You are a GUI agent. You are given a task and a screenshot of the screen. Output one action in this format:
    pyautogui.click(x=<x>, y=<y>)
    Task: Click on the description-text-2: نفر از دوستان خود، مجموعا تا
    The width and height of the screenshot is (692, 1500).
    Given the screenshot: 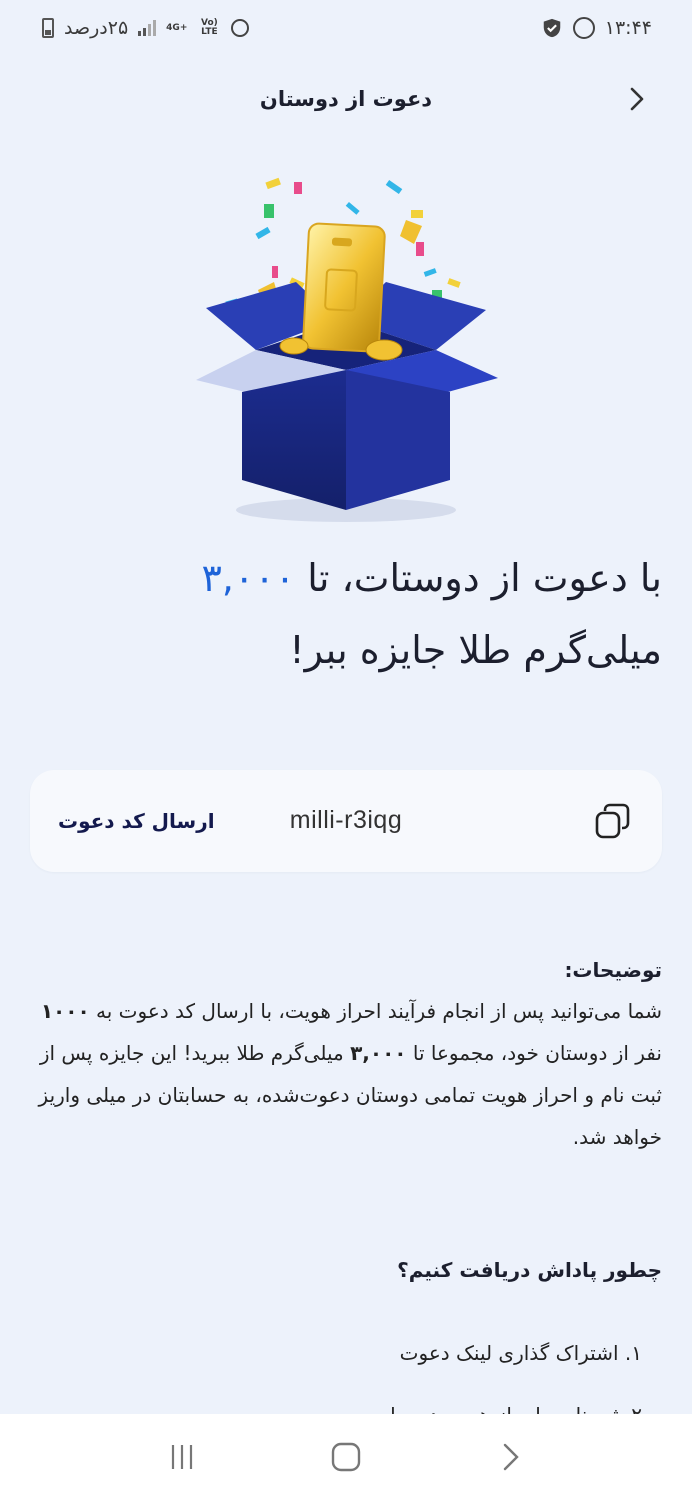 What is the action you would take?
    pyautogui.click(x=534, y=1053)
    